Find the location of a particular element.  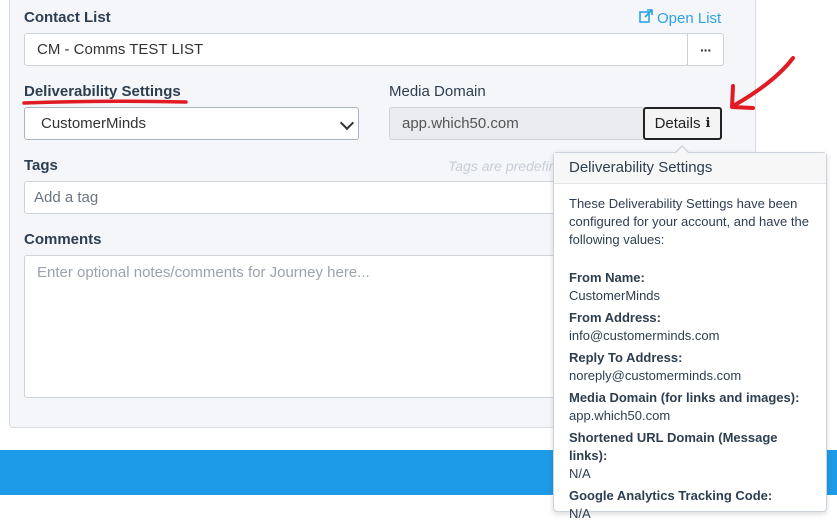

field-key: Reply To Address: is located at coordinates (626, 357).